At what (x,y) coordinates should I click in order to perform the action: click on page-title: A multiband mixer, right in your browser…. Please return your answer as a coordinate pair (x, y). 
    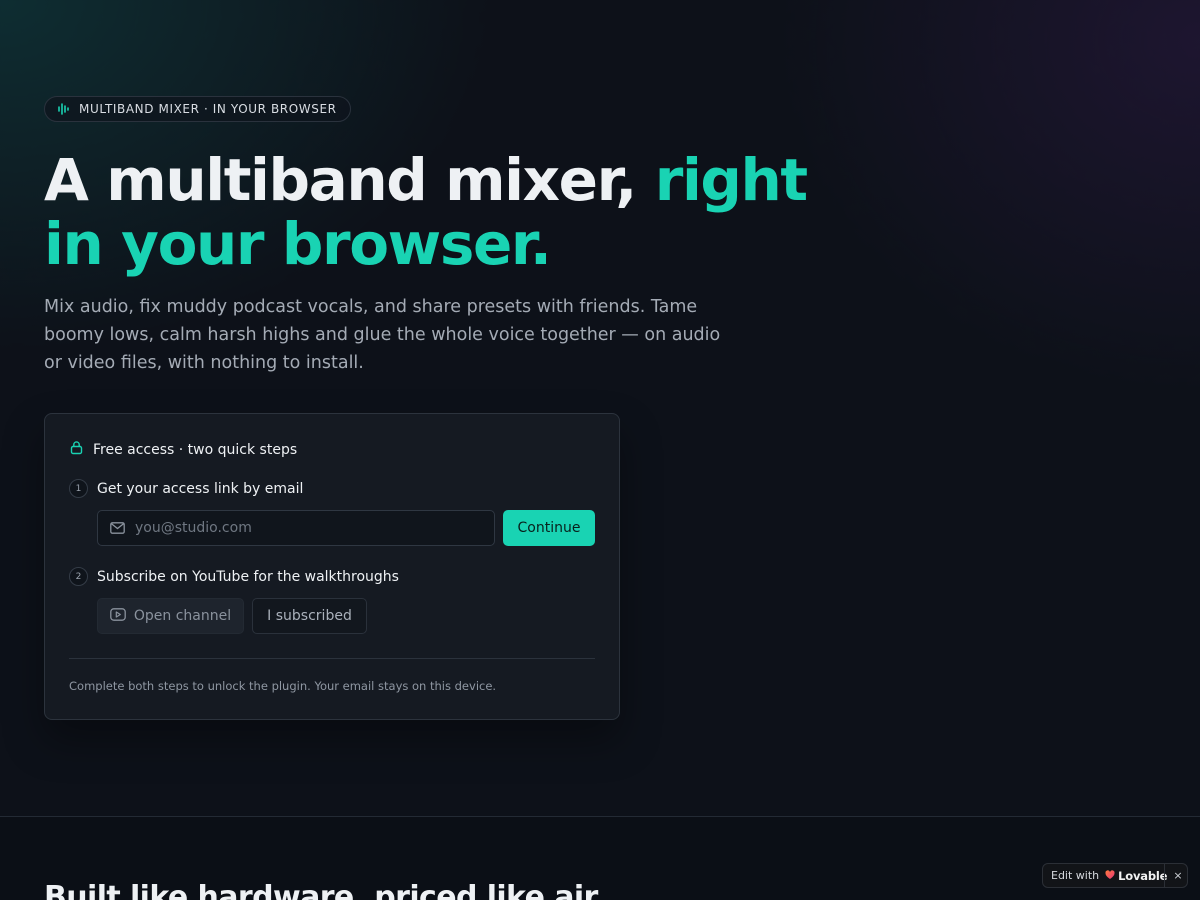
    Looking at the image, I should click on (444, 212).